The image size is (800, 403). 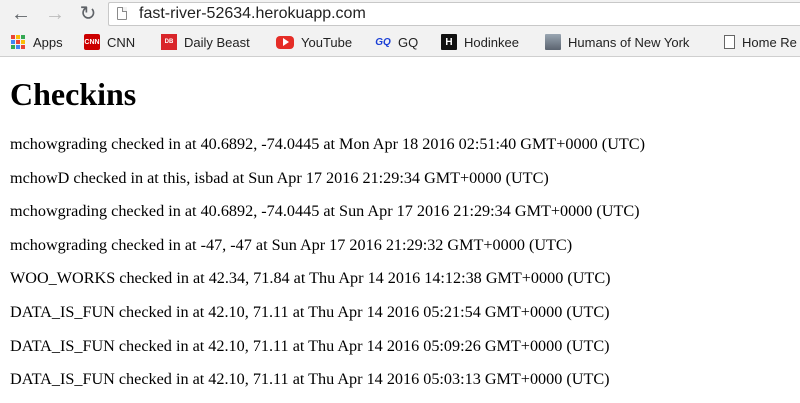 I want to click on youtube-icon, so click(x=285, y=42).